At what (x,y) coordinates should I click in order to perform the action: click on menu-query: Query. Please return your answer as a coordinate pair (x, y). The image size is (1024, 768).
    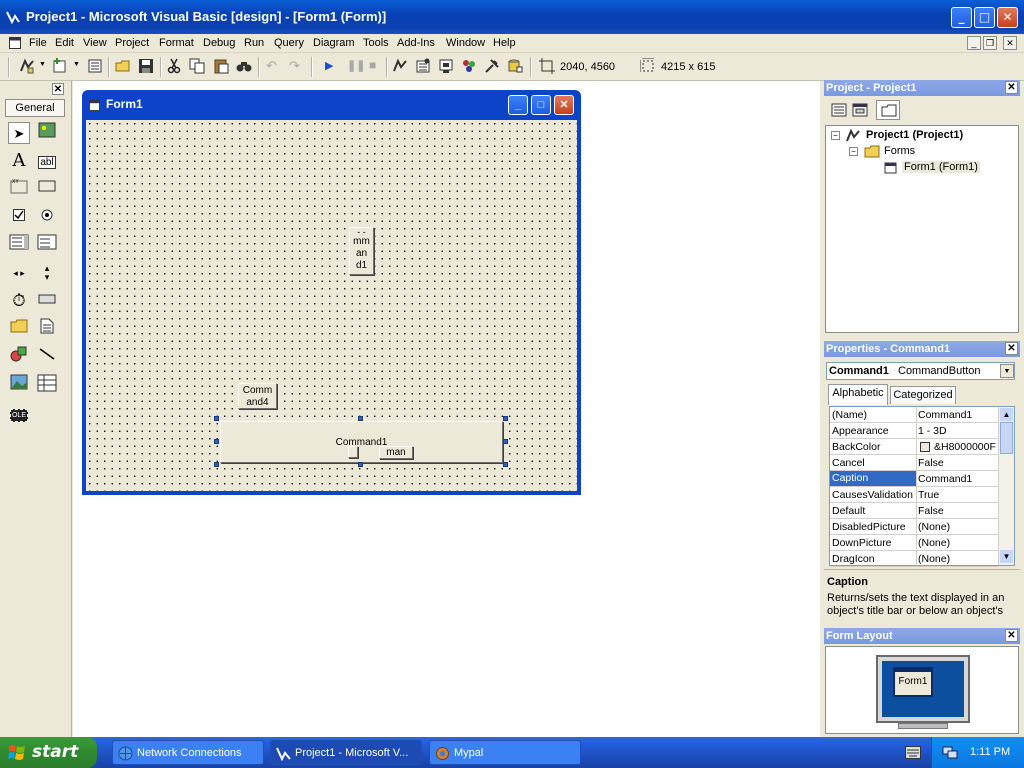
    Looking at the image, I should click on (289, 43).